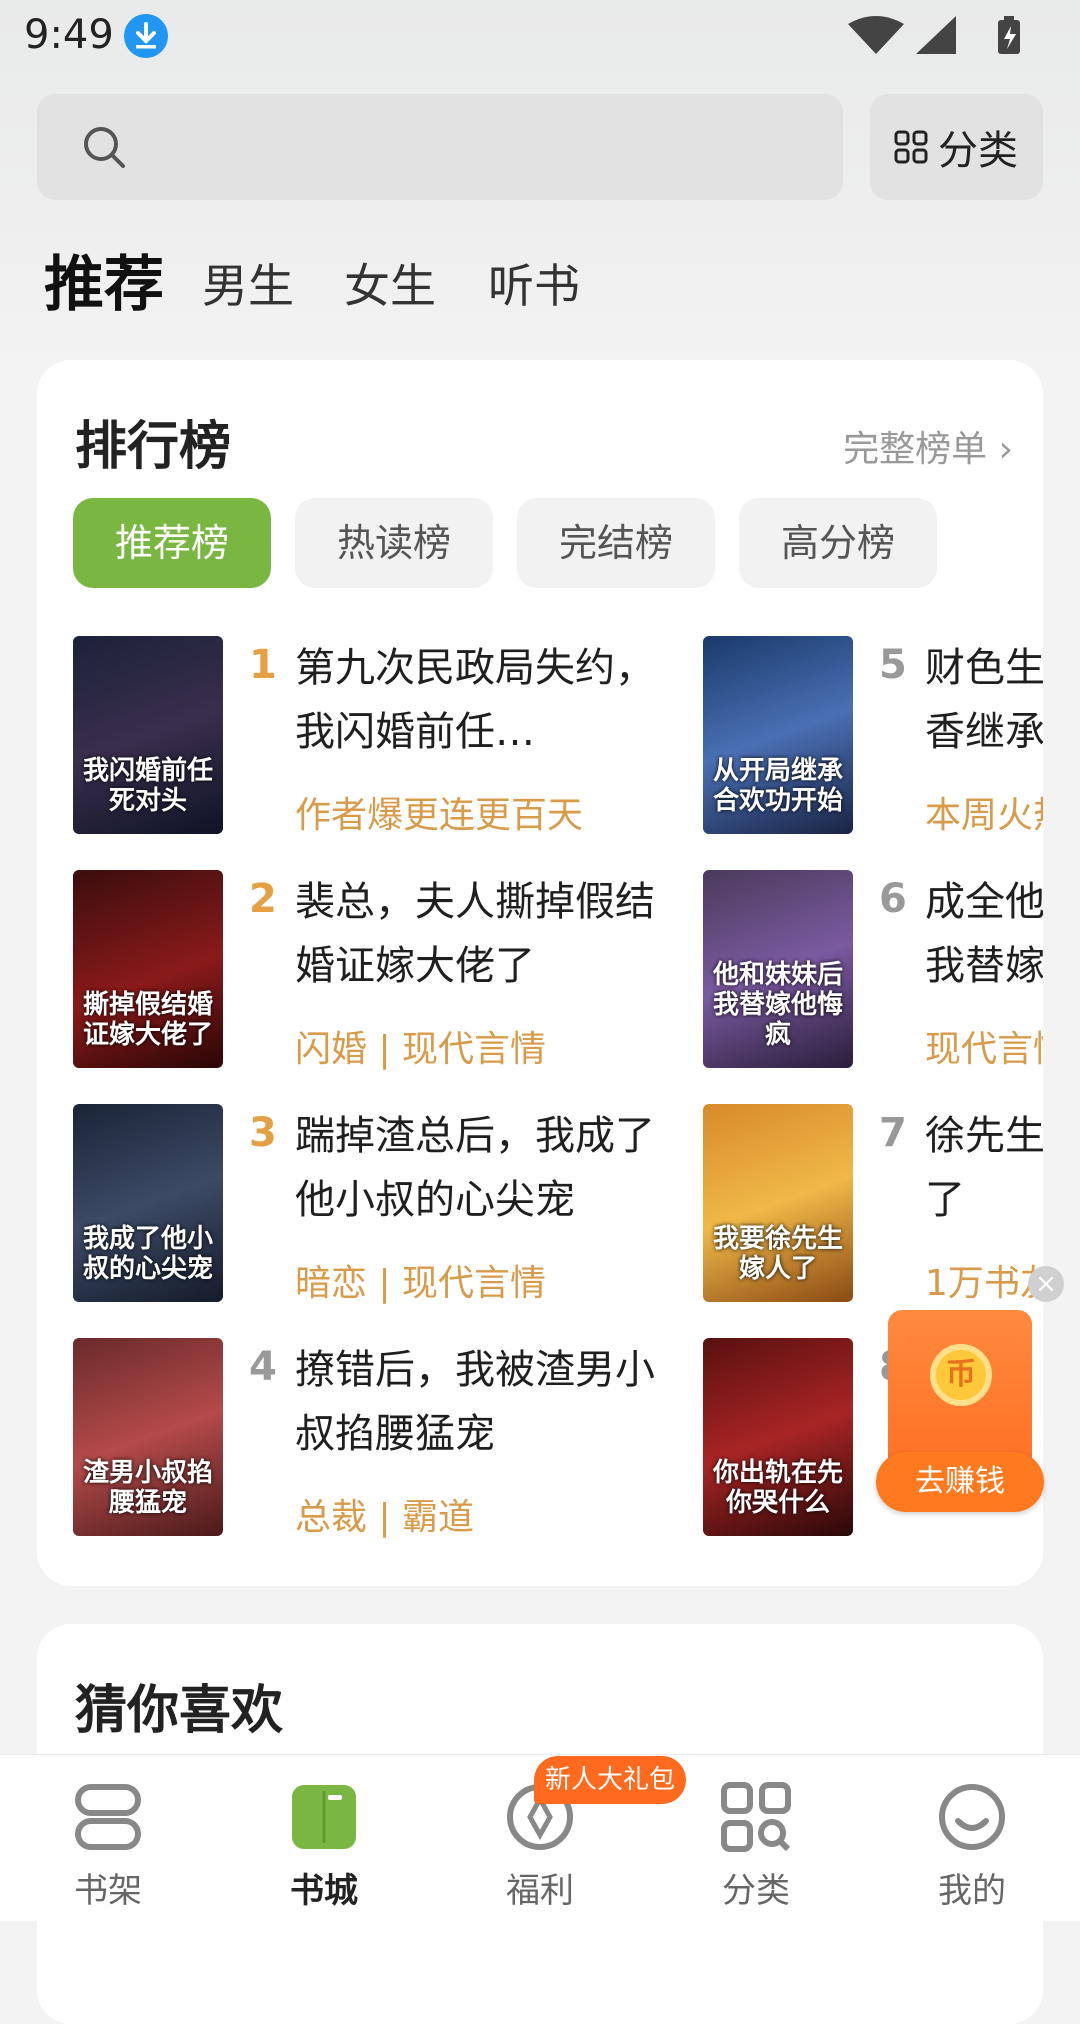 The width and height of the screenshot is (1080, 2024). What do you see at coordinates (893, 899) in the screenshot?
I see `rank-number: 6` at bounding box center [893, 899].